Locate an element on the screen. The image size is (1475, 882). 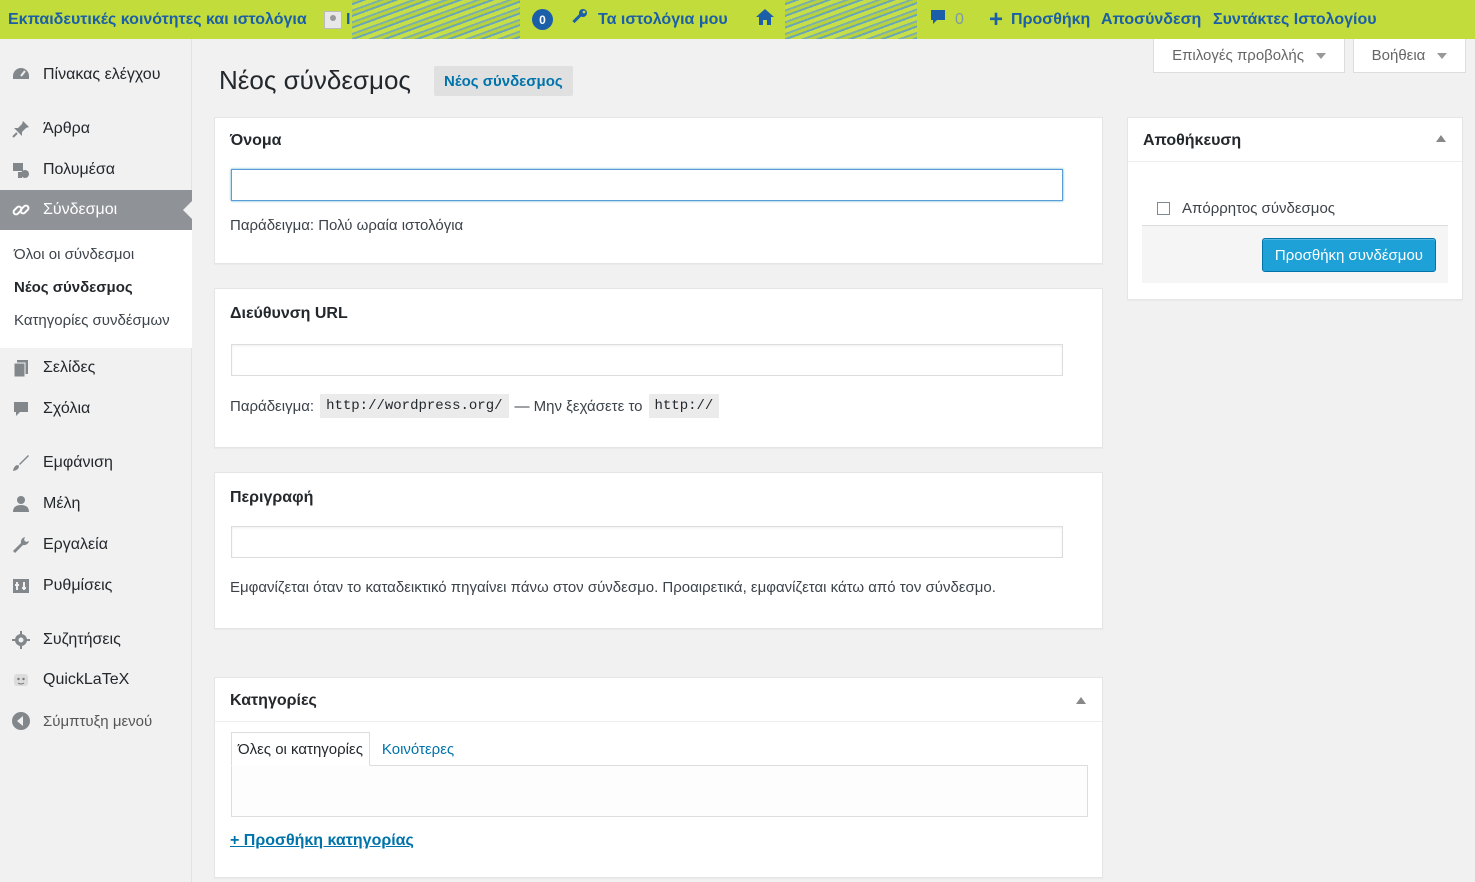
gear-icon is located at coordinates (21, 640).